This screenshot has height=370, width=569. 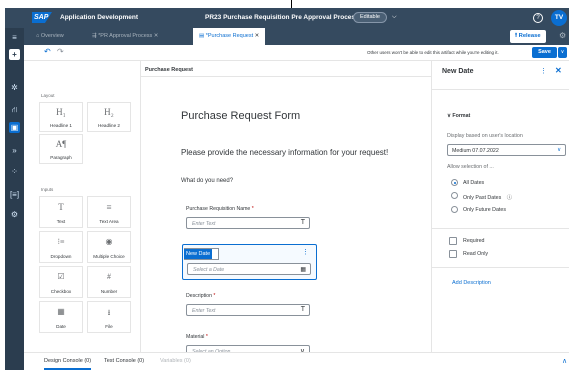 I want to click on grid-icon: ⁘, so click(x=14, y=171).